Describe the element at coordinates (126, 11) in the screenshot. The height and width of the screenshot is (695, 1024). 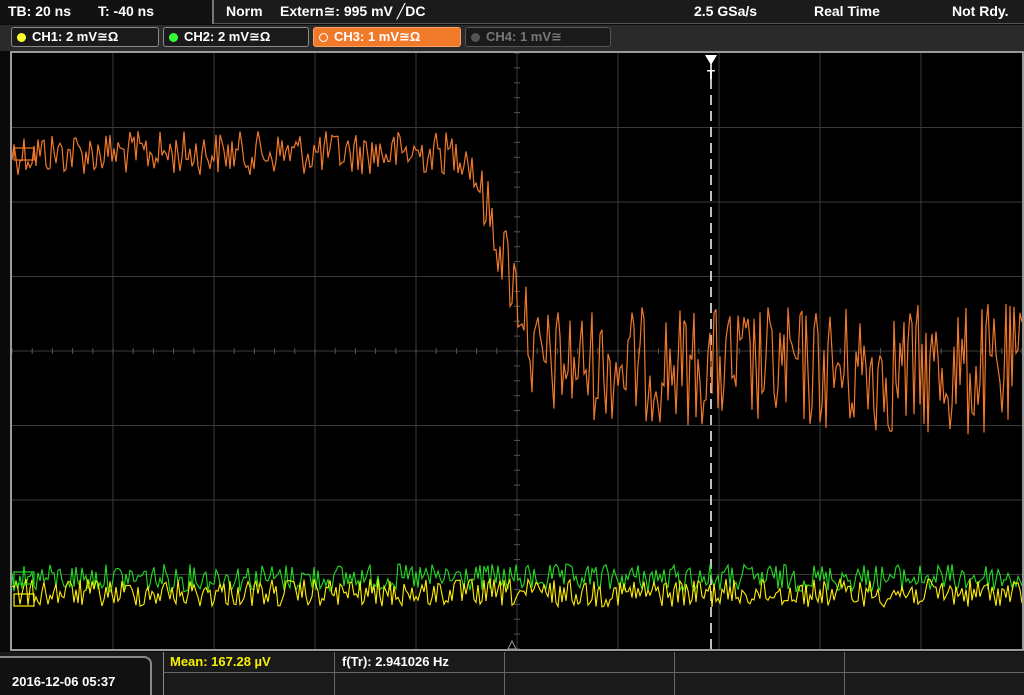
I see `trigger-offset-label: T: -40 ns` at that location.